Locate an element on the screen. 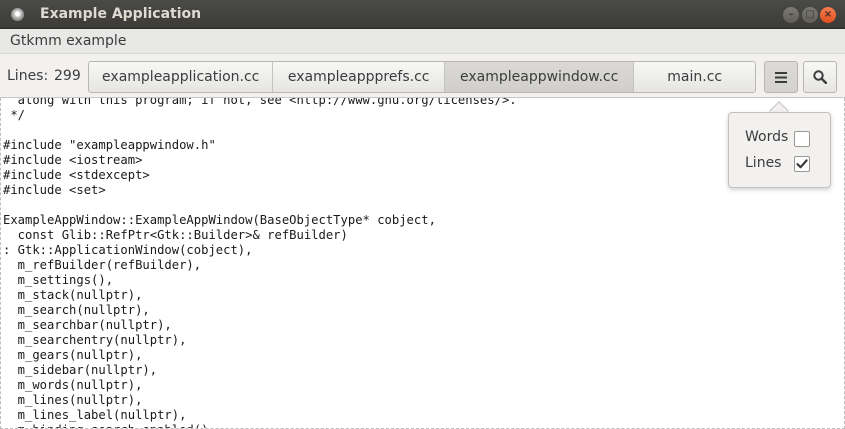 The width and height of the screenshot is (845, 429). code-line: #include <iostream> is located at coordinates (73, 160).